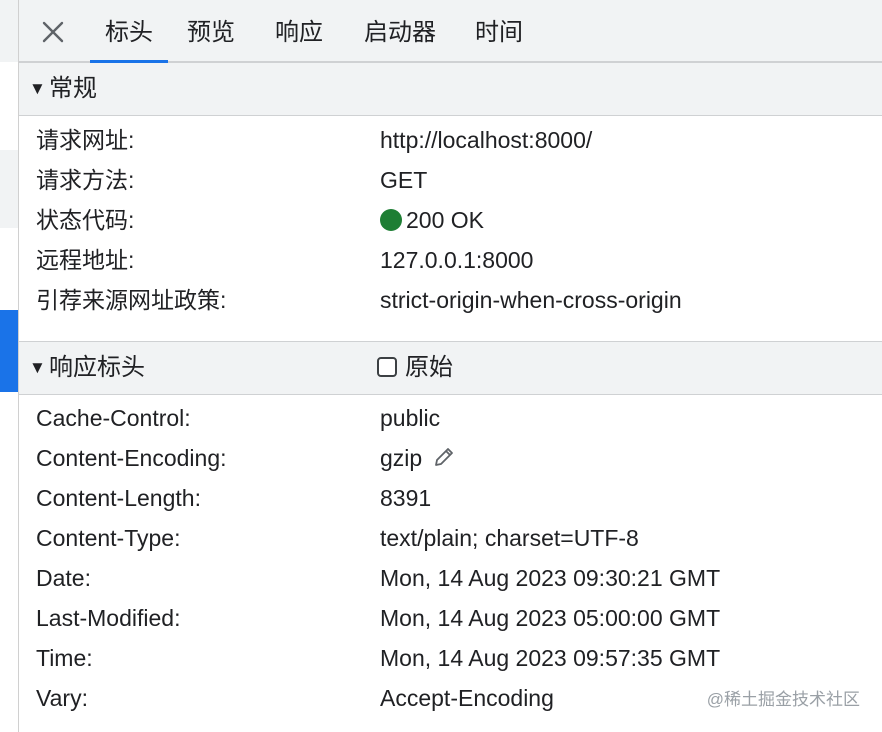 The image size is (882, 732). Describe the element at coordinates (550, 578) in the screenshot. I see `response-header-value: Mon, 14 Aug 2023 09:30:21 GMT` at that location.